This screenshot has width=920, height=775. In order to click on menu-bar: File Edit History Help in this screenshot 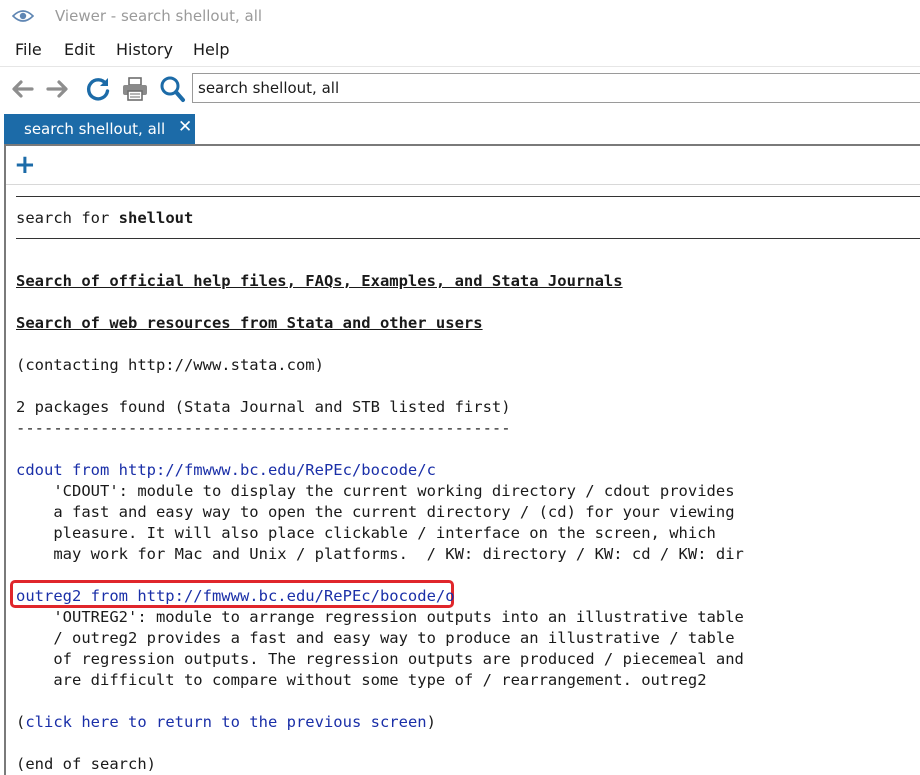, I will do `click(460, 50)`.